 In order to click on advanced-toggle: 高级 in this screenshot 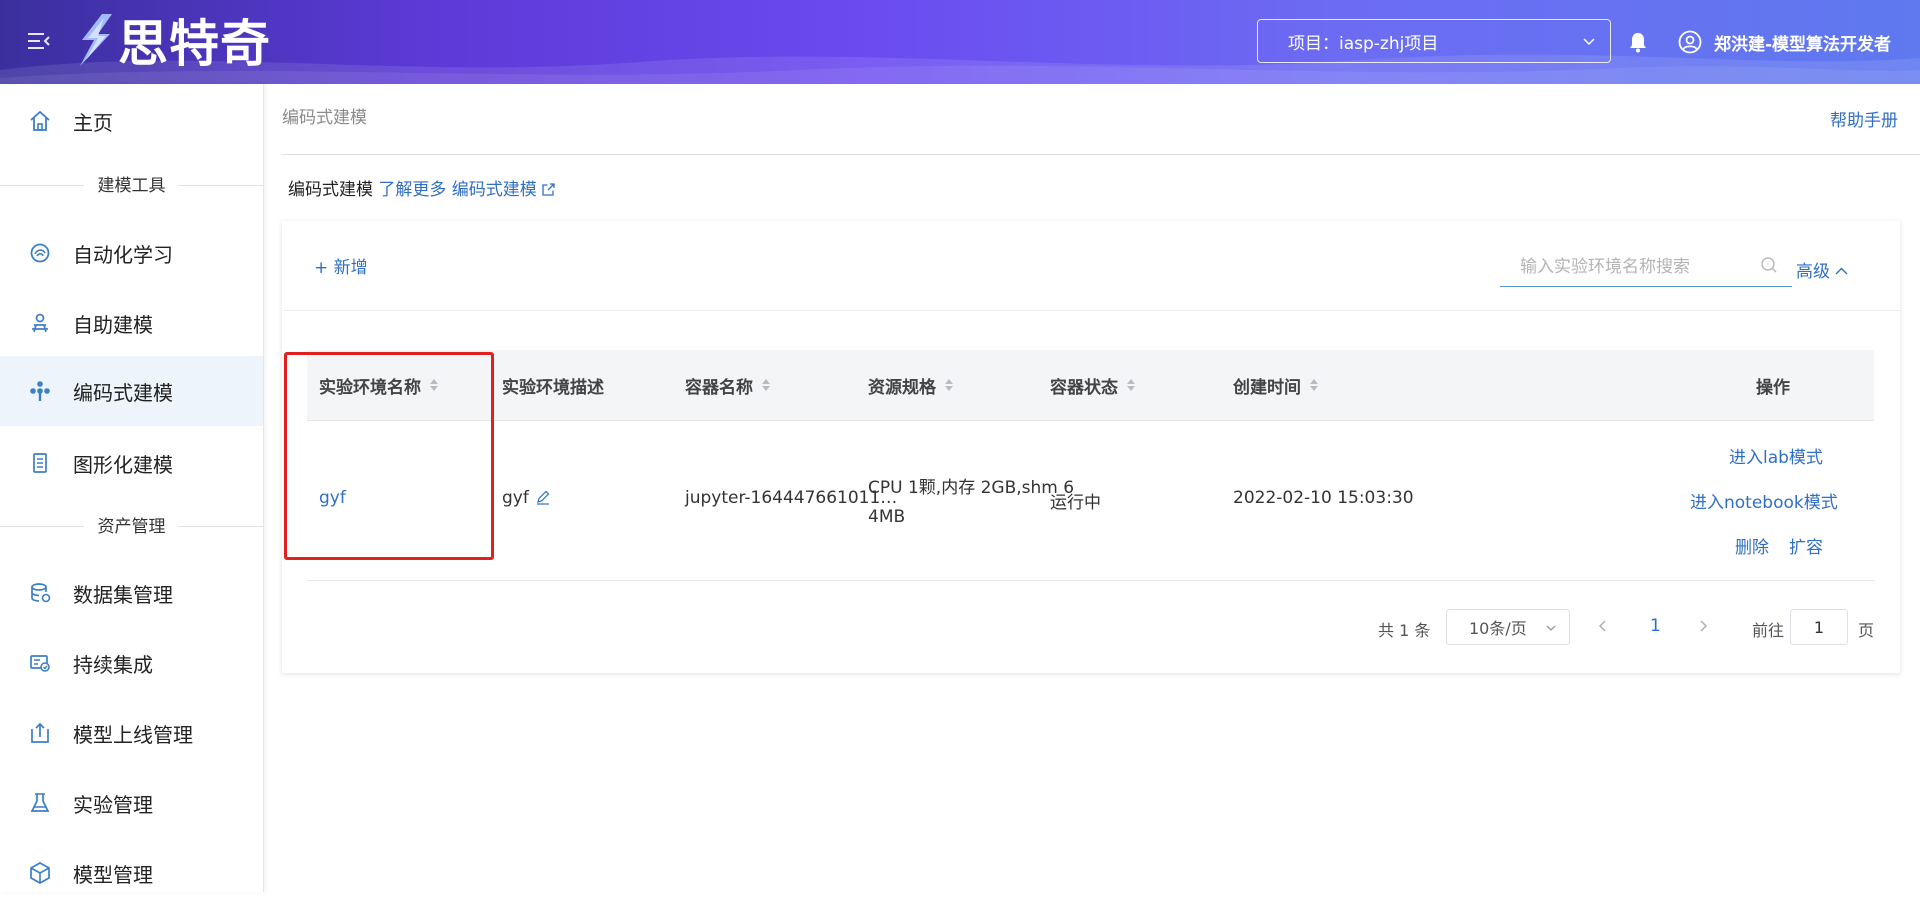, I will do `click(1822, 269)`.